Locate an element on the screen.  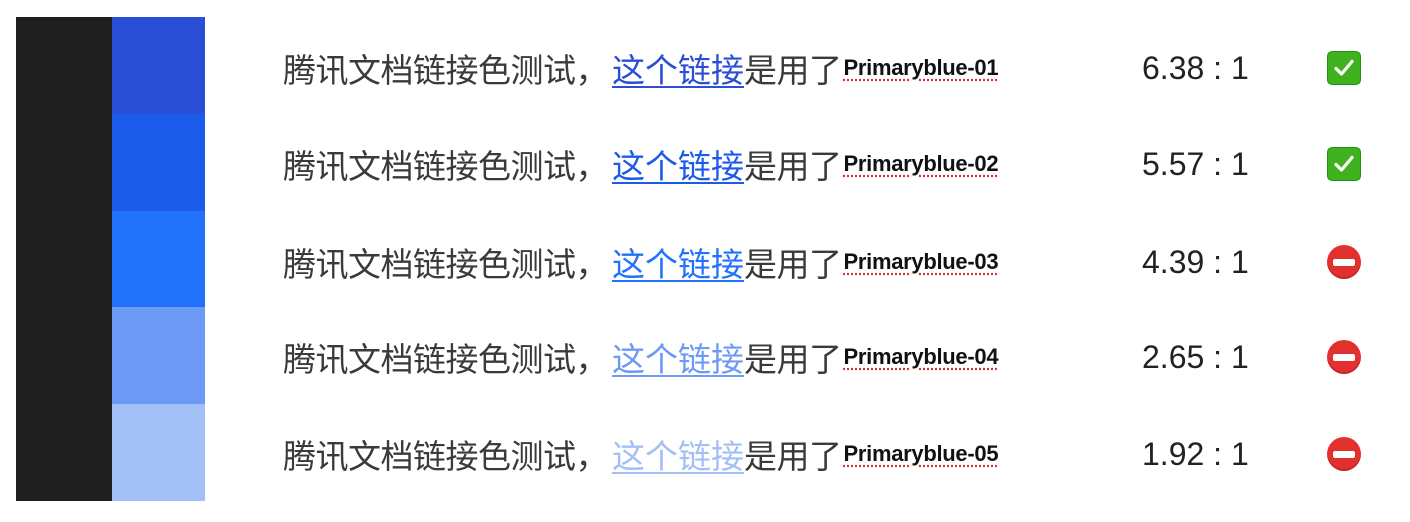
contrast-row: 腾讯文档链接色测试， 这个链接 是用了 Primaryblue-04 2.65 : 1 is located at coordinates (705, 357).